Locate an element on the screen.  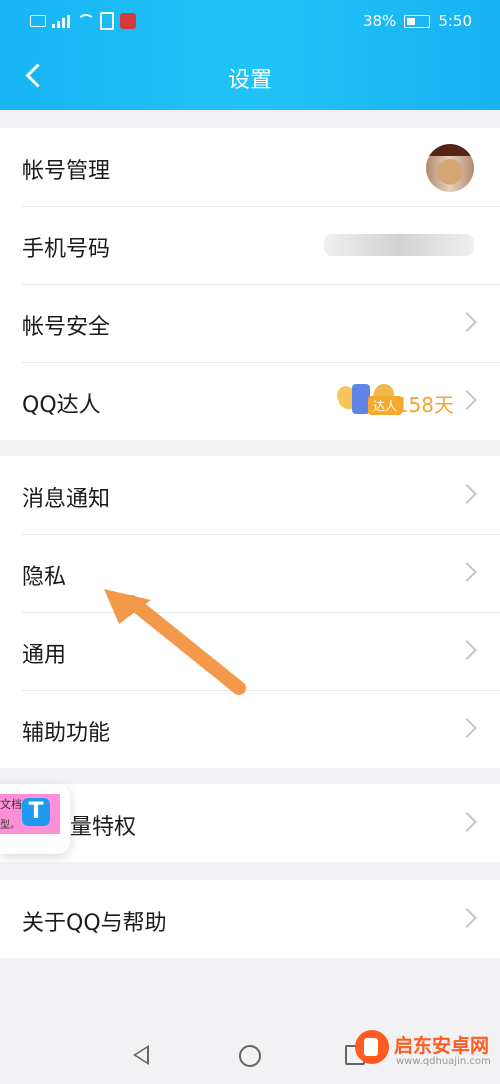
row-privacy: 隐私 is located at coordinates (250, 573).